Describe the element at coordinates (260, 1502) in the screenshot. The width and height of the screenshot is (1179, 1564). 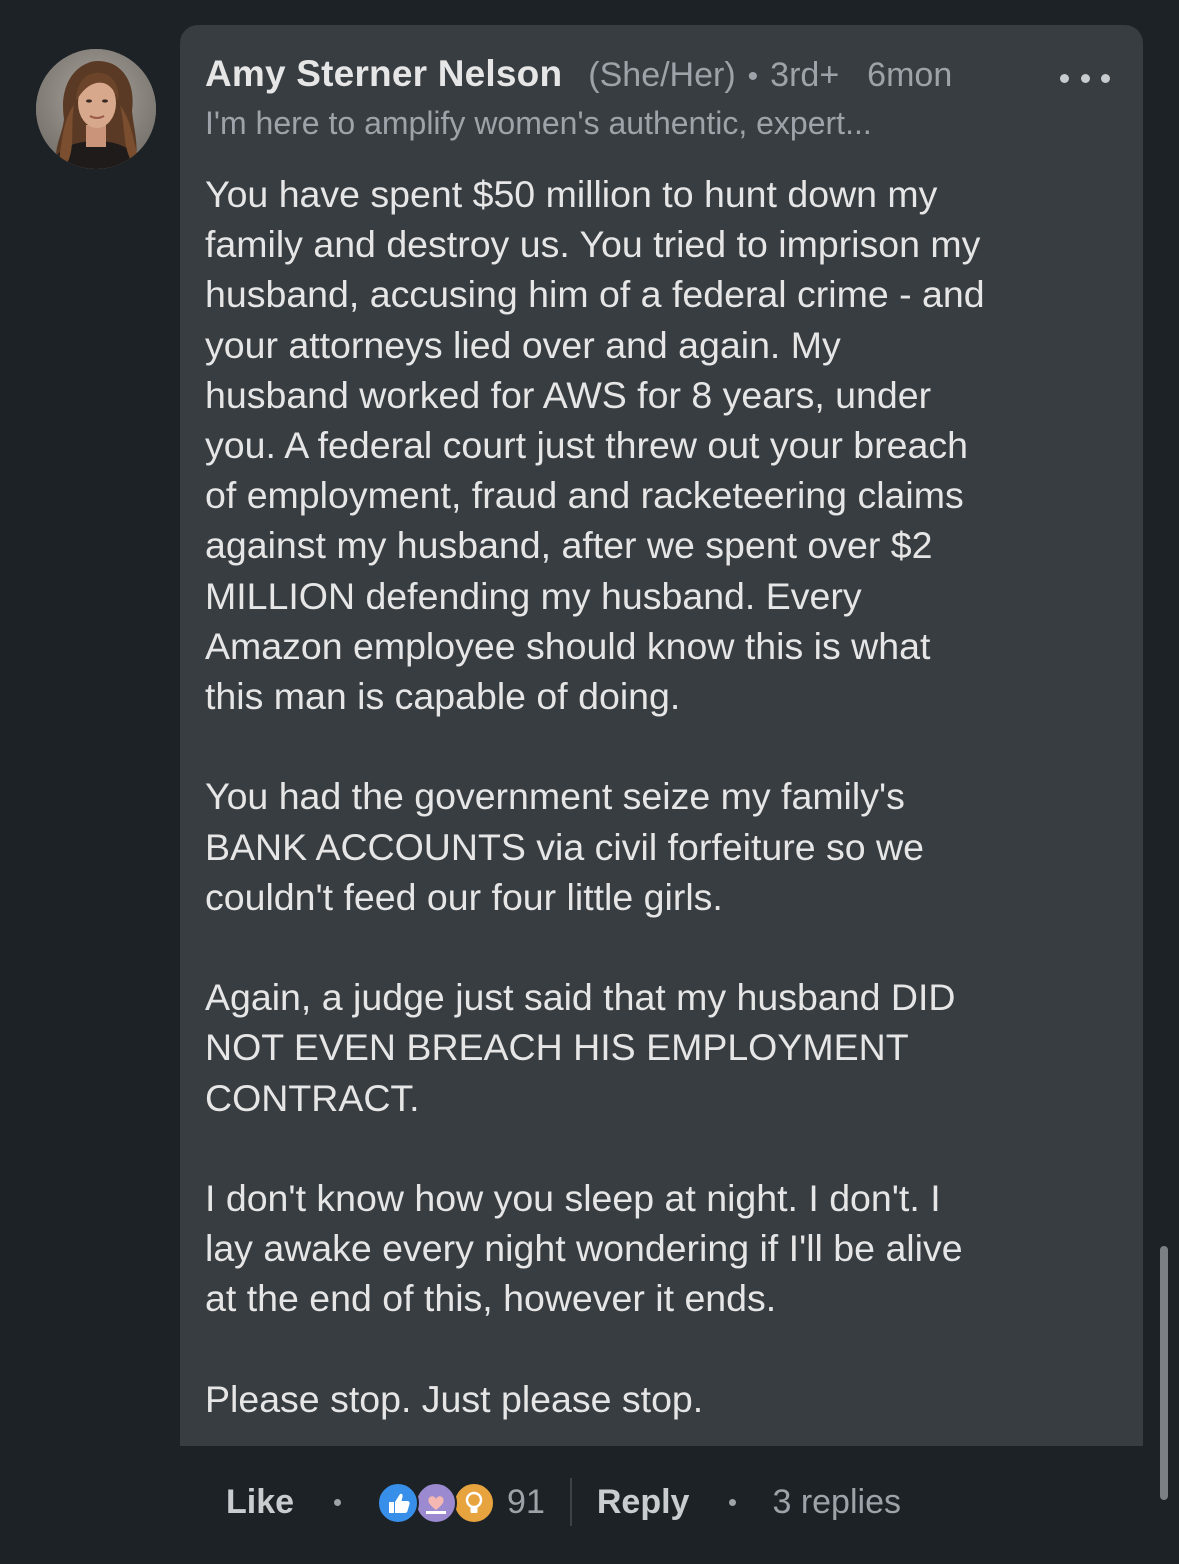
I see `like-button: Like` at that location.